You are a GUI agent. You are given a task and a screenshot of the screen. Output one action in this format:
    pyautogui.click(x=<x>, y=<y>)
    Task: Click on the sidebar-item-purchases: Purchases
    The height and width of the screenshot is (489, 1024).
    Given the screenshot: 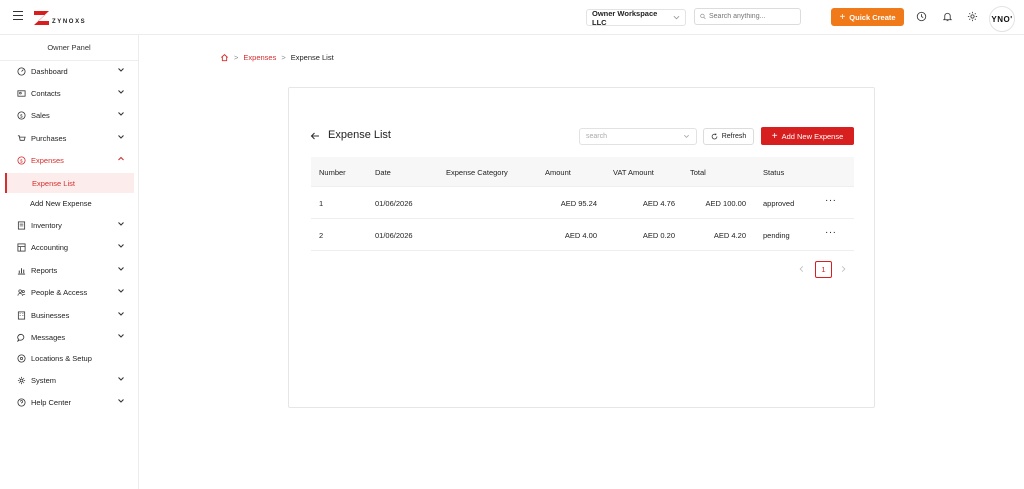 What is the action you would take?
    pyautogui.click(x=69, y=138)
    